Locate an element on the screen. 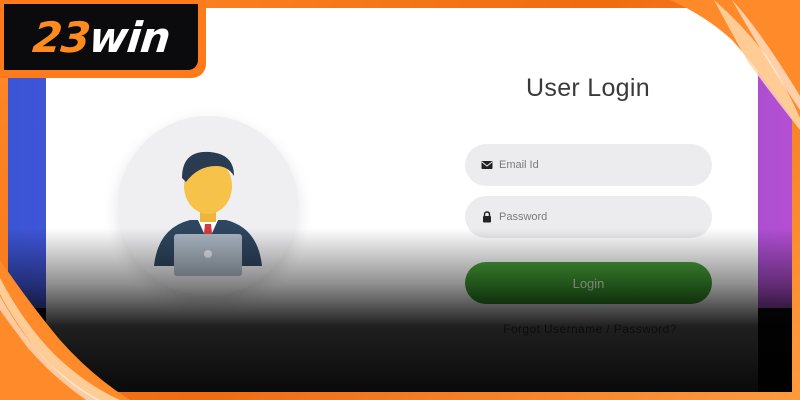  page-curl-top-right is located at coordinates (735, 65).